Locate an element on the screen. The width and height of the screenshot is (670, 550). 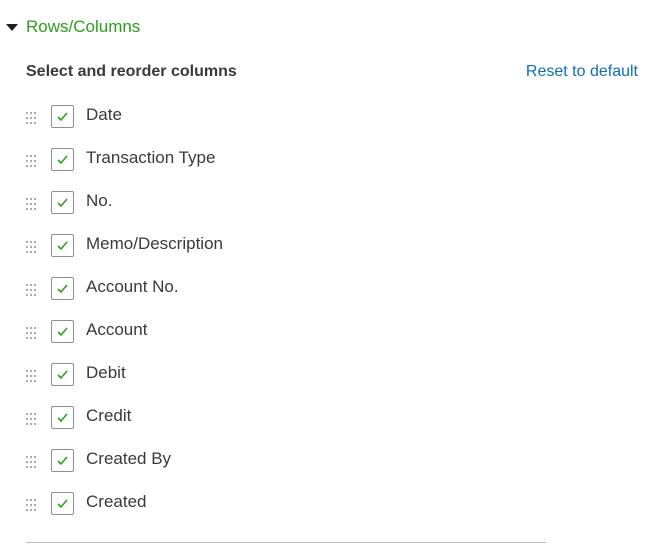
column-label: No. is located at coordinates (99, 200).